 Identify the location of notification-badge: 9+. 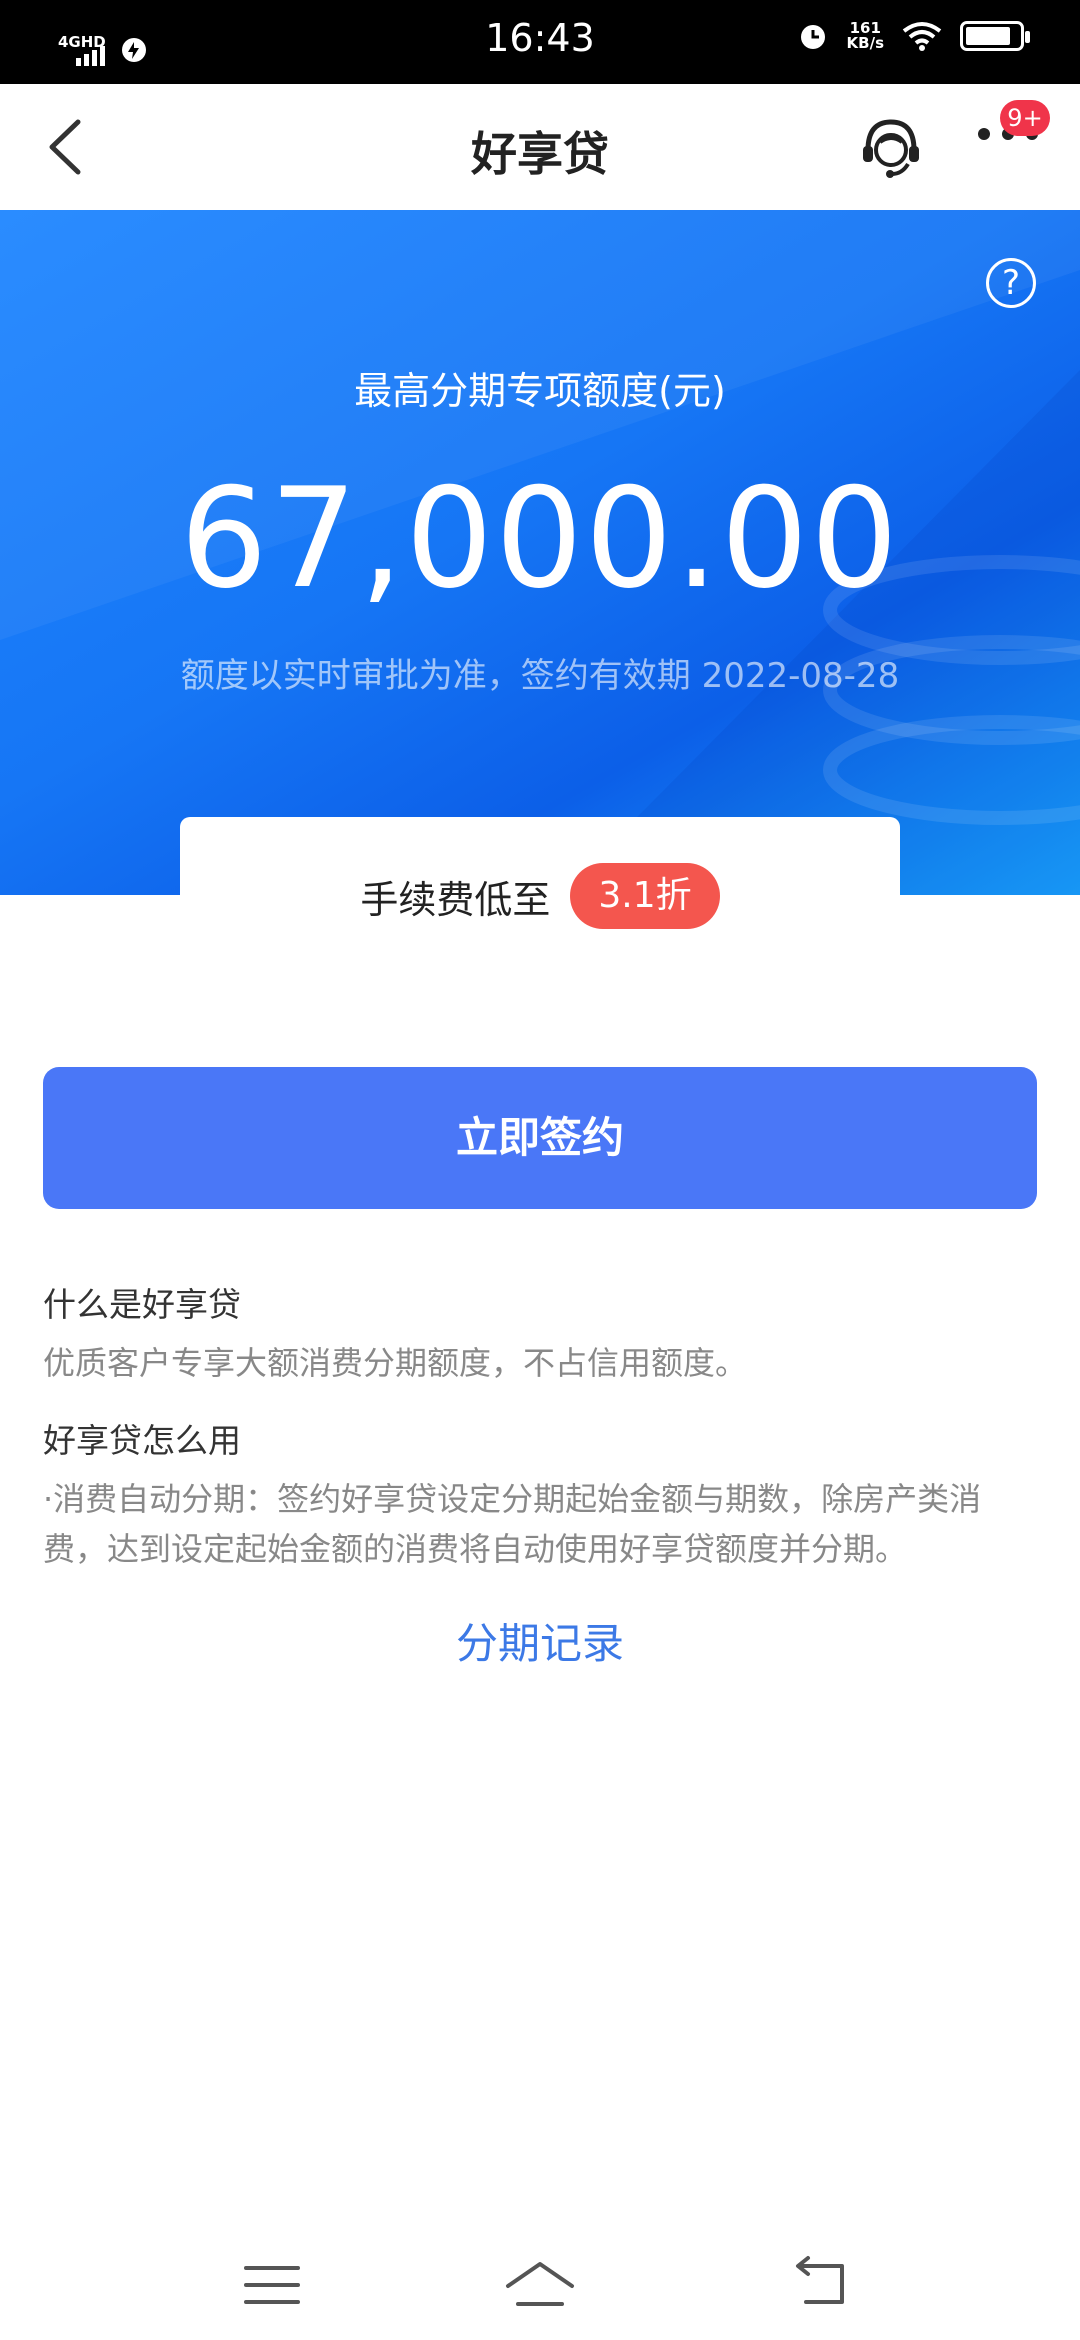
(1025, 118).